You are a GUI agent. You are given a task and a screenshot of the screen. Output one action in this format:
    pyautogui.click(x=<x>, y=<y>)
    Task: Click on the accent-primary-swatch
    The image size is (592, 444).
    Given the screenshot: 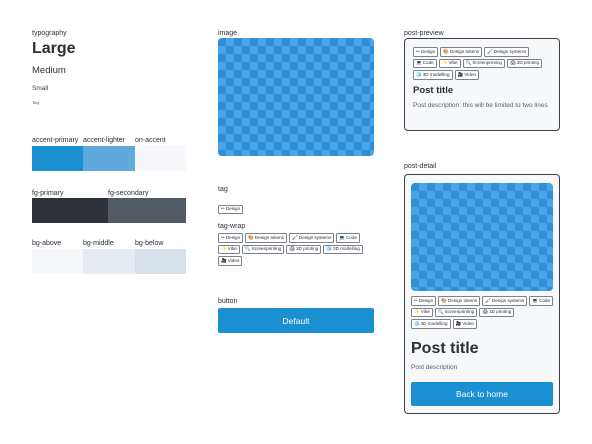 What is the action you would take?
    pyautogui.click(x=57, y=158)
    